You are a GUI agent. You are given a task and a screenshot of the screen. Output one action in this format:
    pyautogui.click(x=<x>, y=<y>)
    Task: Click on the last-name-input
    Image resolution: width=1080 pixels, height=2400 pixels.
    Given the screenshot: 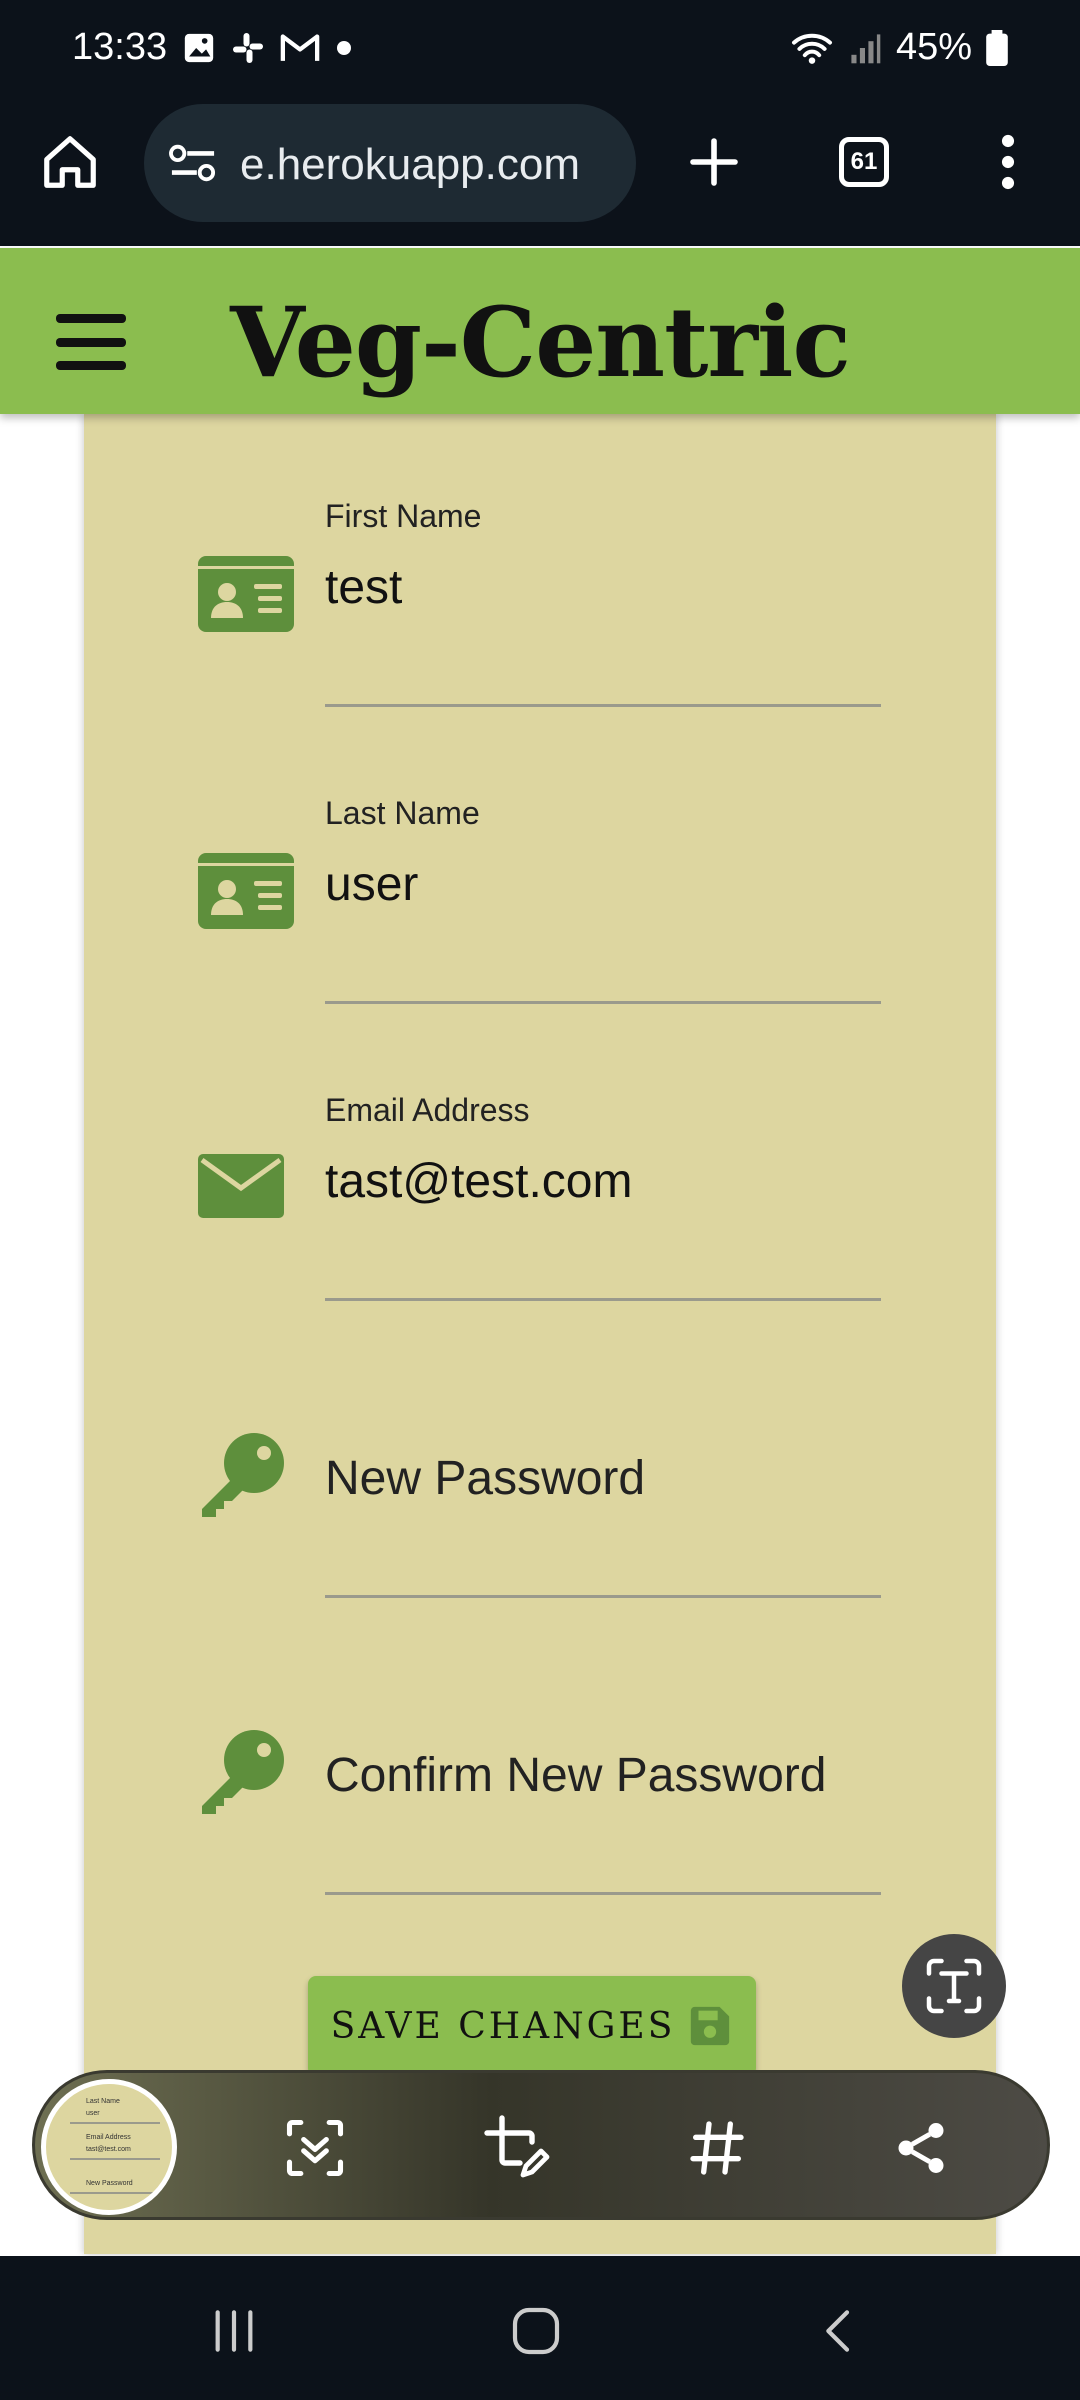 What is the action you would take?
    pyautogui.click(x=603, y=884)
    